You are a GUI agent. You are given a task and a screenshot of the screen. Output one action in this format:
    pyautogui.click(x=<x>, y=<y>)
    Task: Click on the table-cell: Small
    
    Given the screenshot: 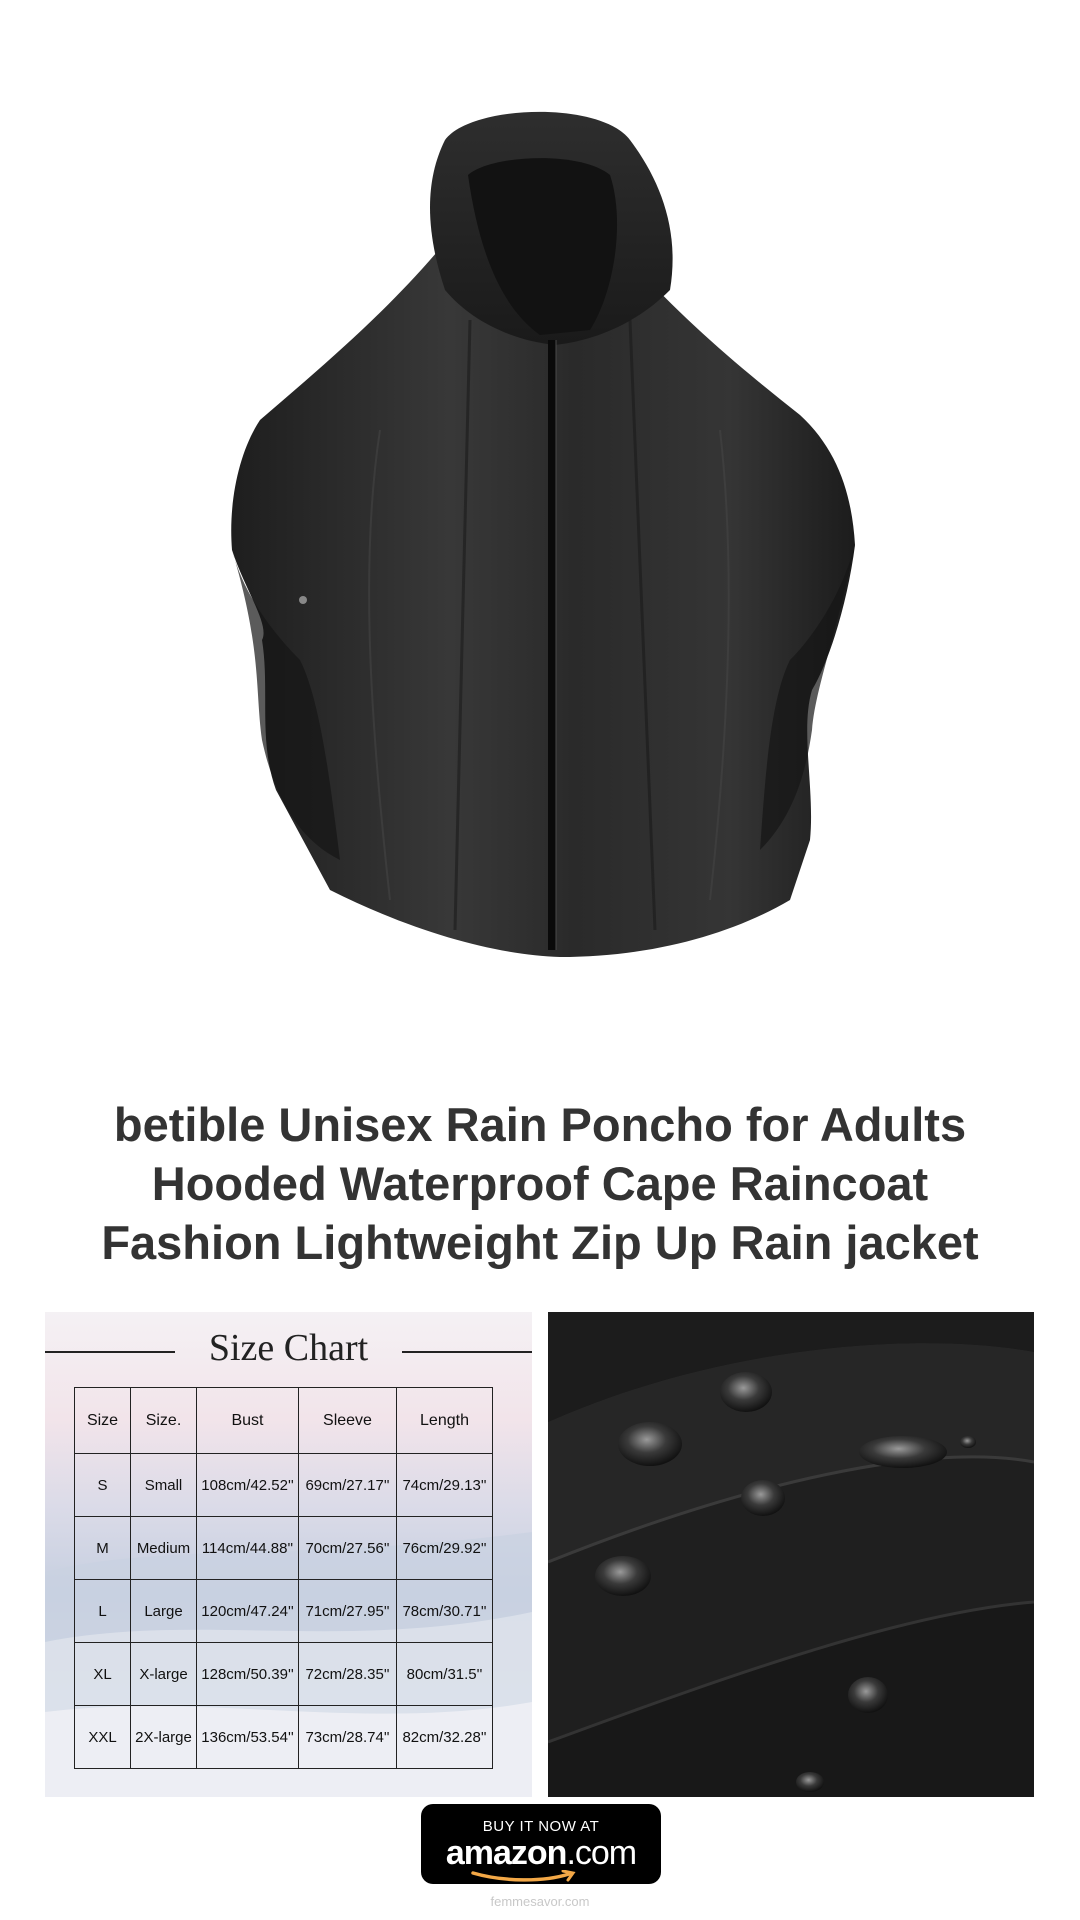 What is the action you would take?
    pyautogui.click(x=163, y=1485)
    